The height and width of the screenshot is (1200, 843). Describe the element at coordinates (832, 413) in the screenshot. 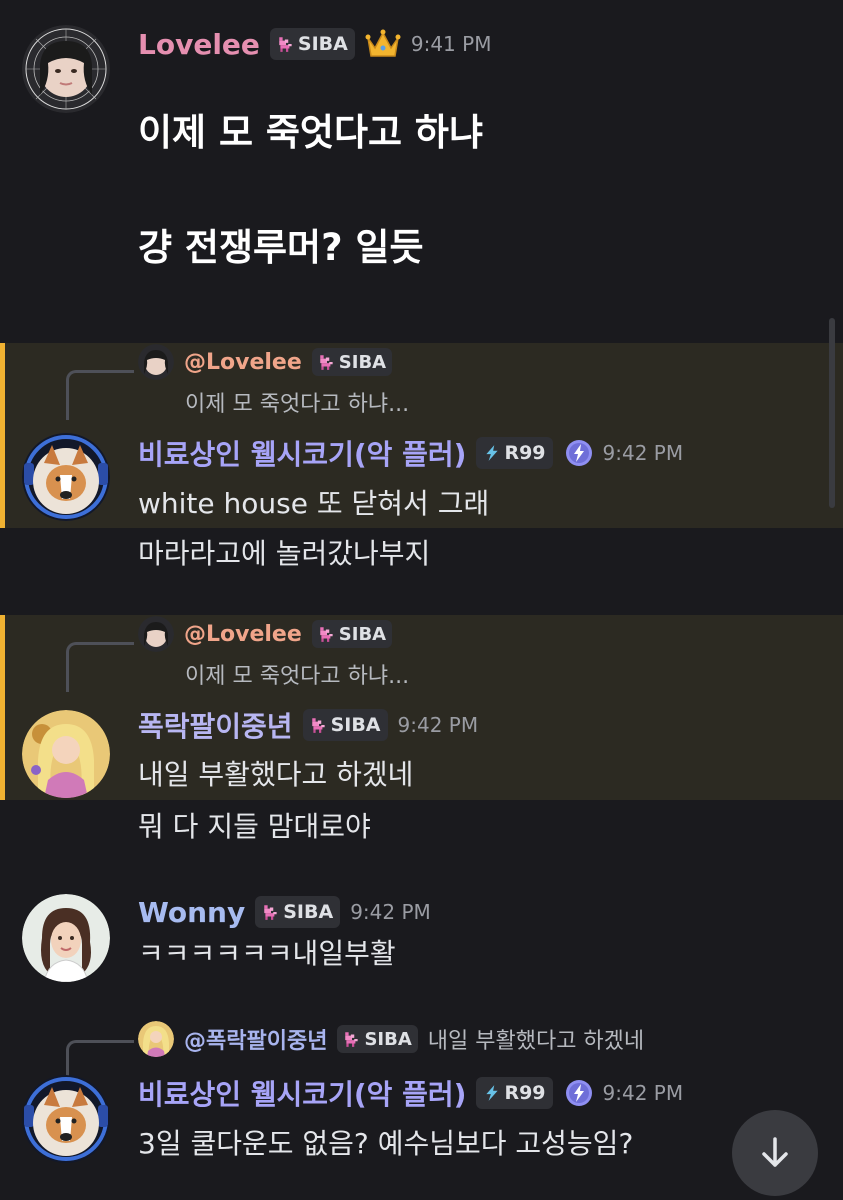

I see `scrollbar` at that location.